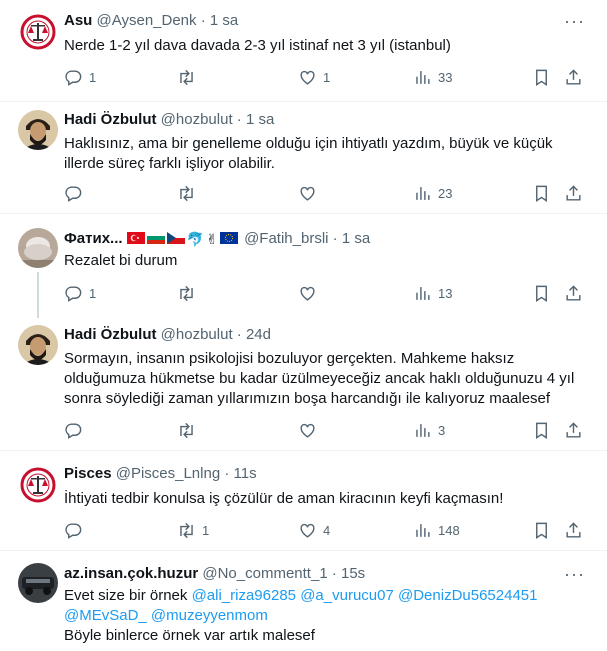  Describe the element at coordinates (38, 295) in the screenshot. I see `thread-line` at that location.